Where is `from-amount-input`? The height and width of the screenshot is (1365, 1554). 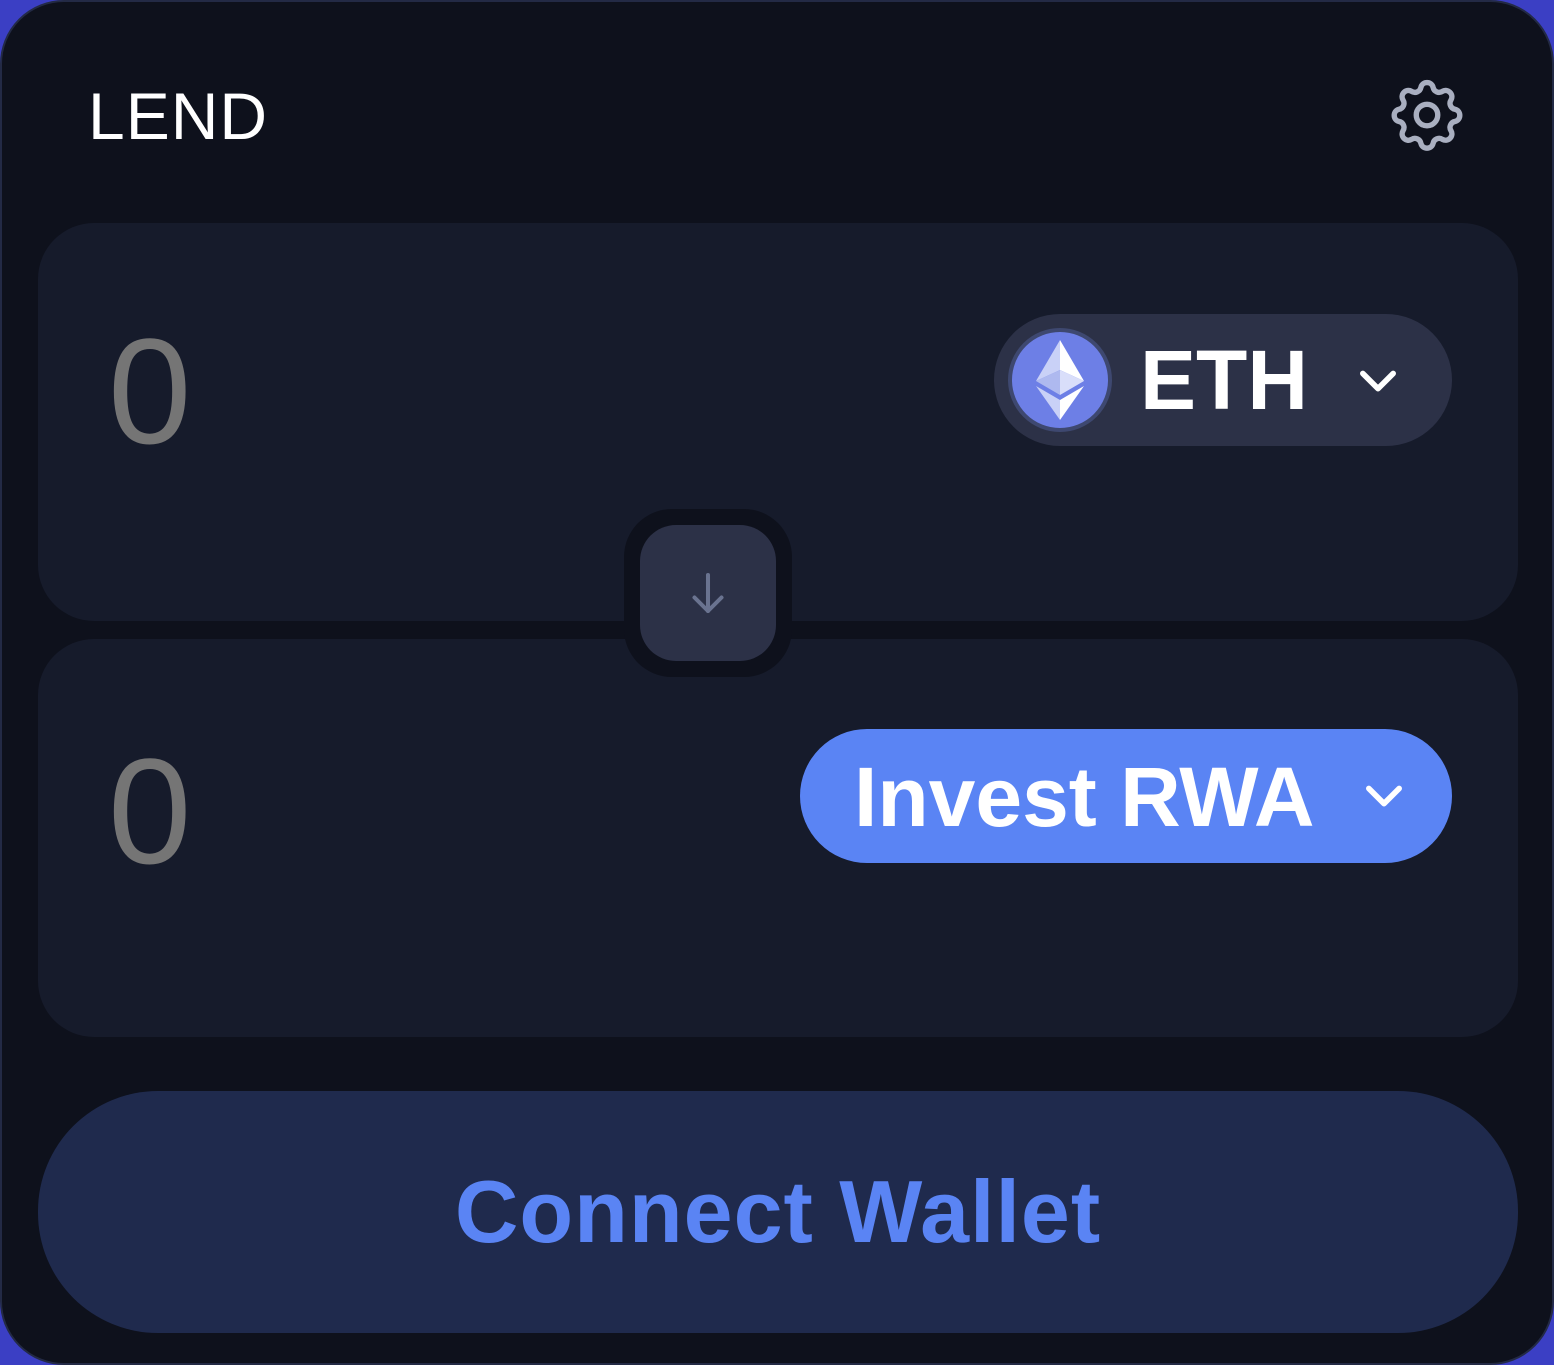 from-amount-input is located at coordinates (458, 391).